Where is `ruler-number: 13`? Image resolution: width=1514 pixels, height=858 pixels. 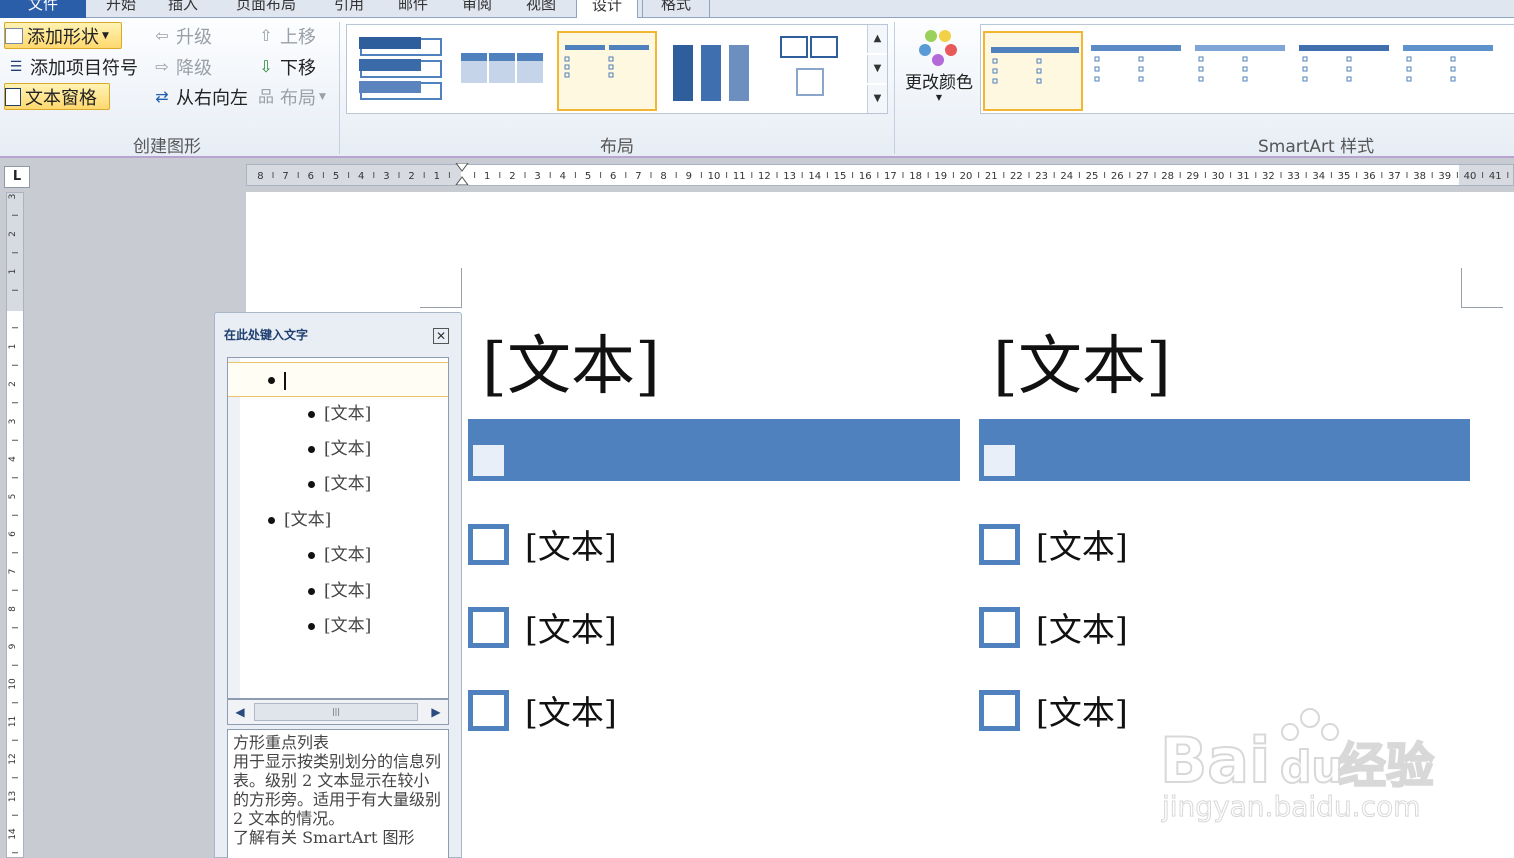 ruler-number: 13 is located at coordinates (789, 176).